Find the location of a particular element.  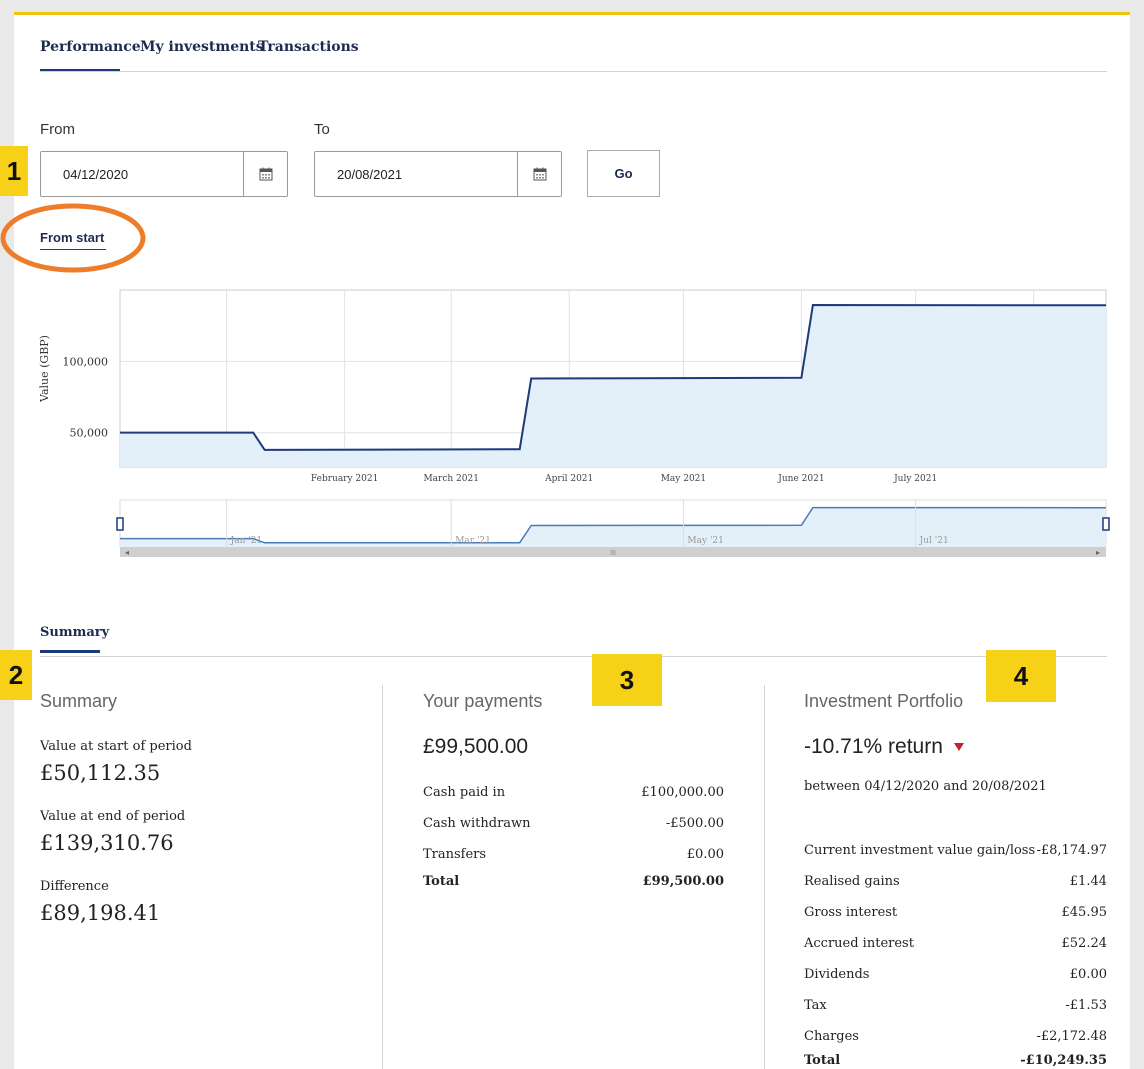

portfolio-row-value: -£8,174.97 is located at coordinates (1071, 850).